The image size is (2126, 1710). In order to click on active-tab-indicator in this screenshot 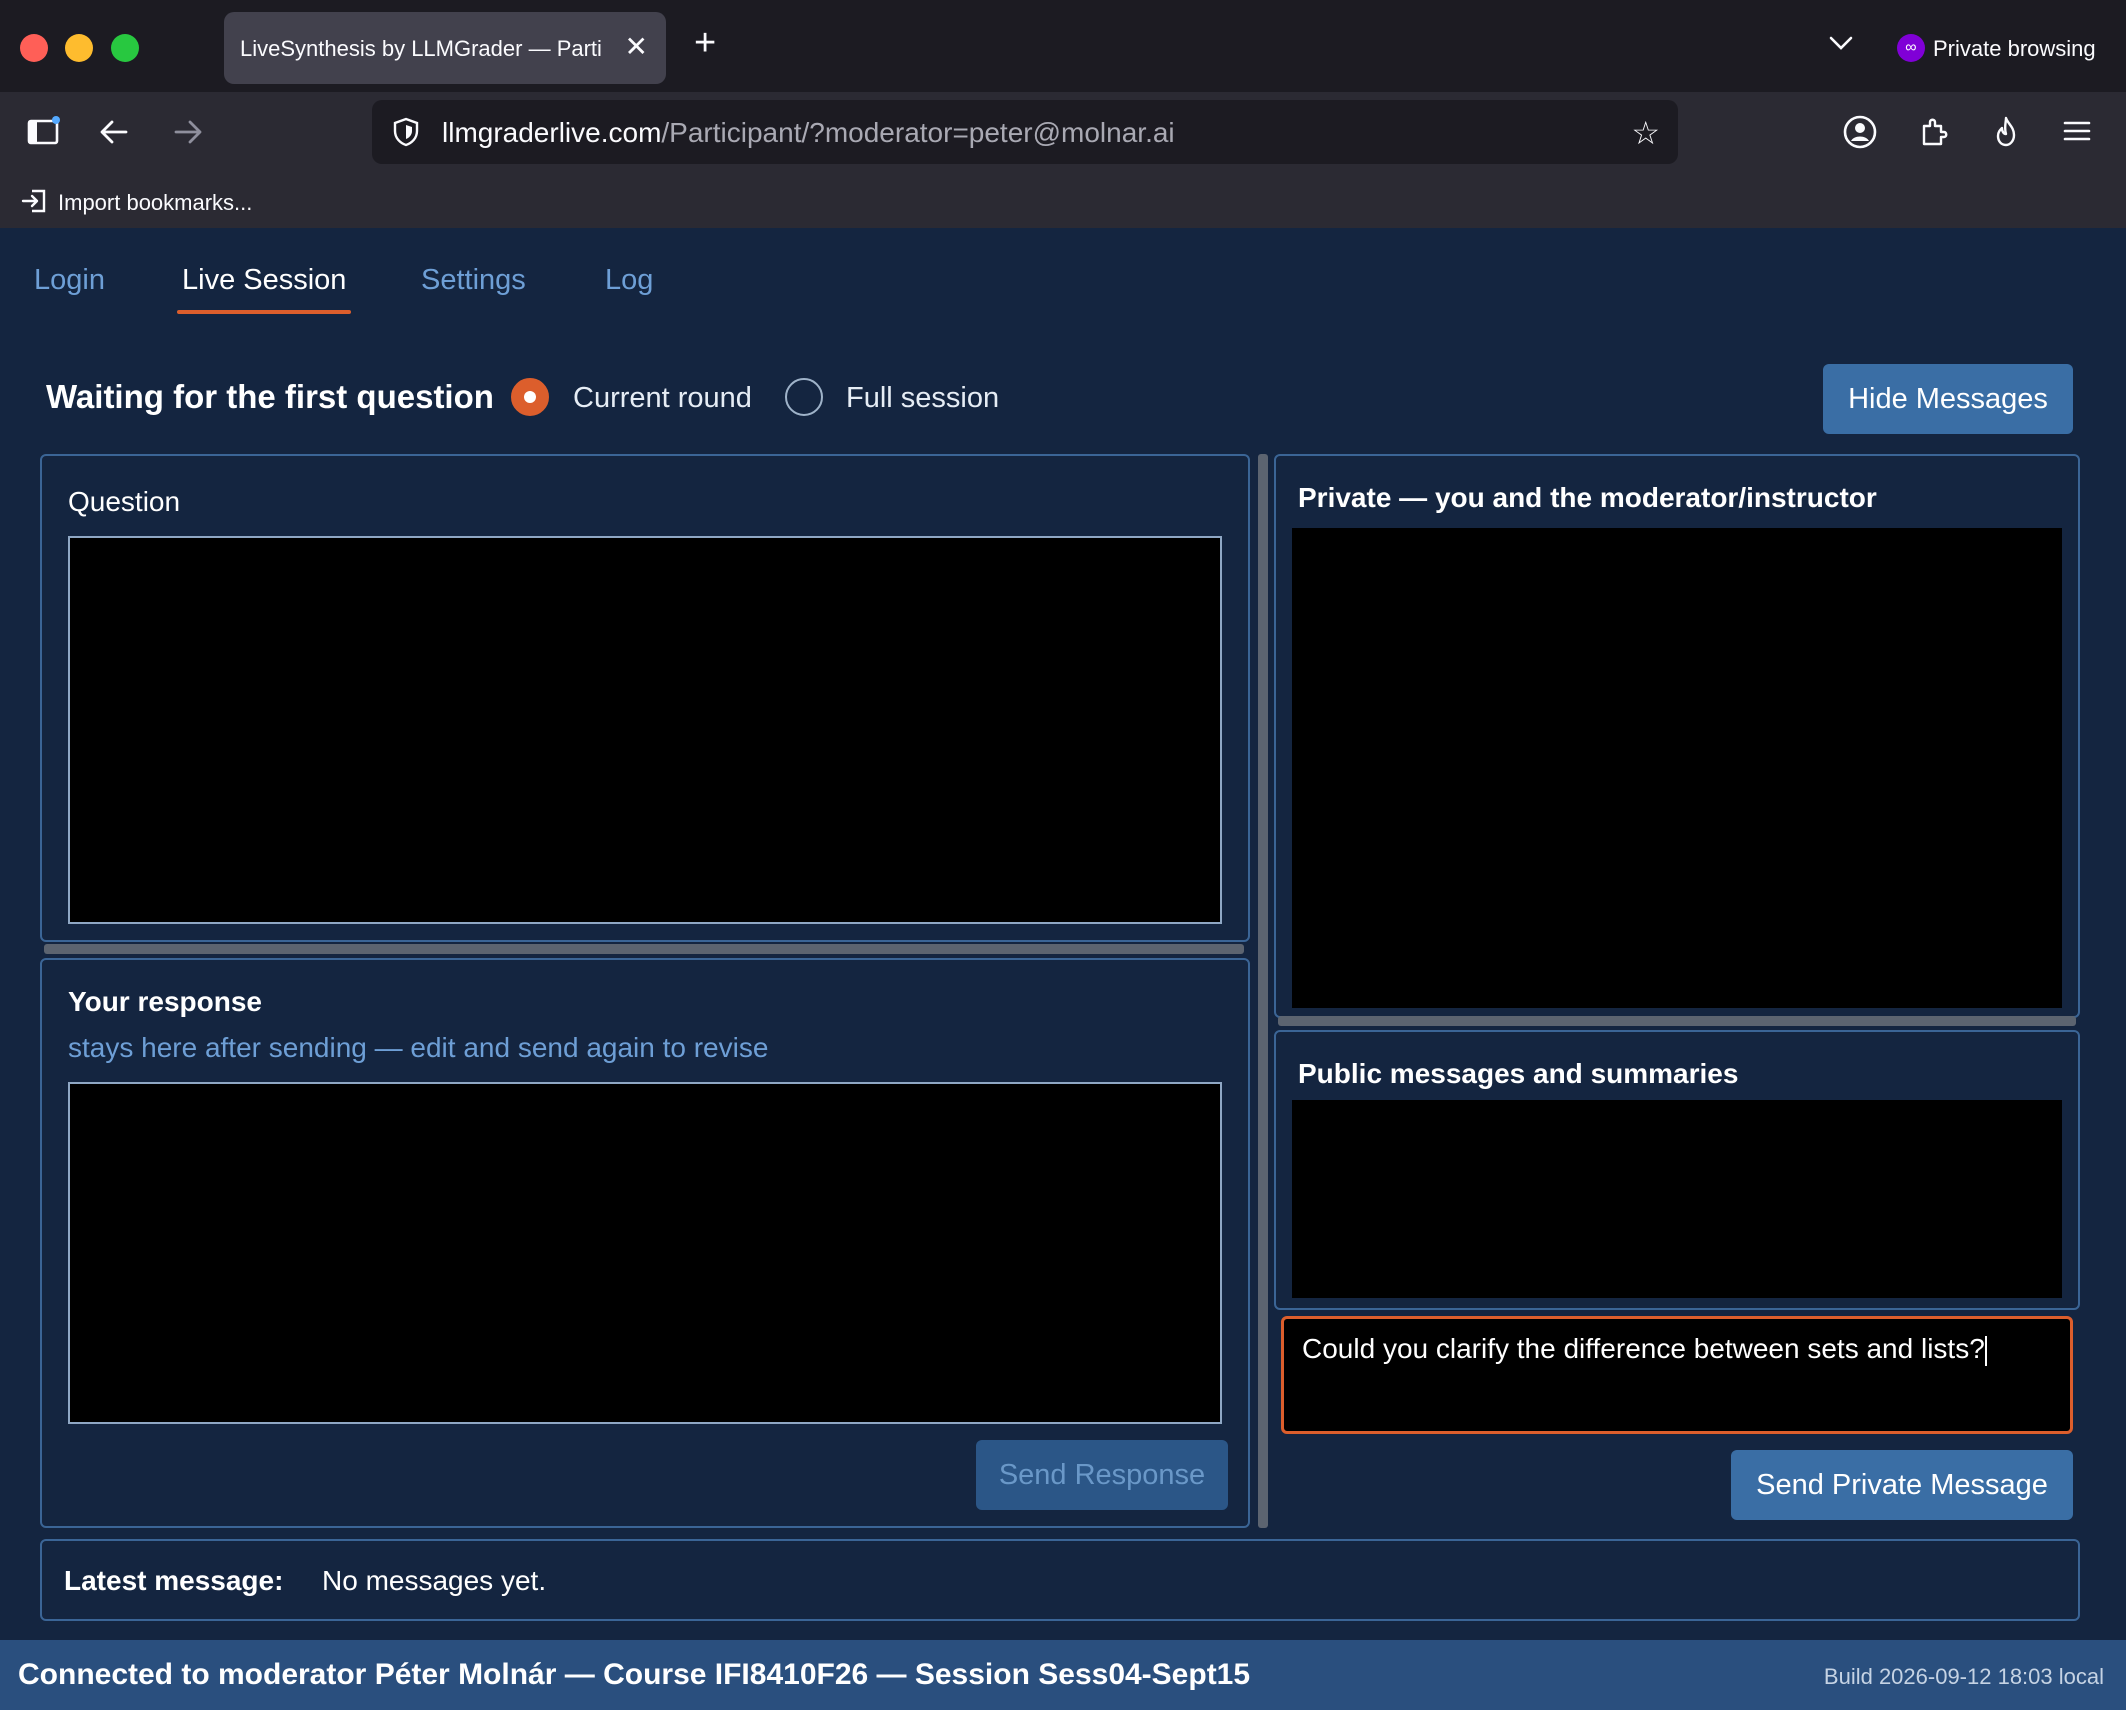, I will do `click(264, 312)`.